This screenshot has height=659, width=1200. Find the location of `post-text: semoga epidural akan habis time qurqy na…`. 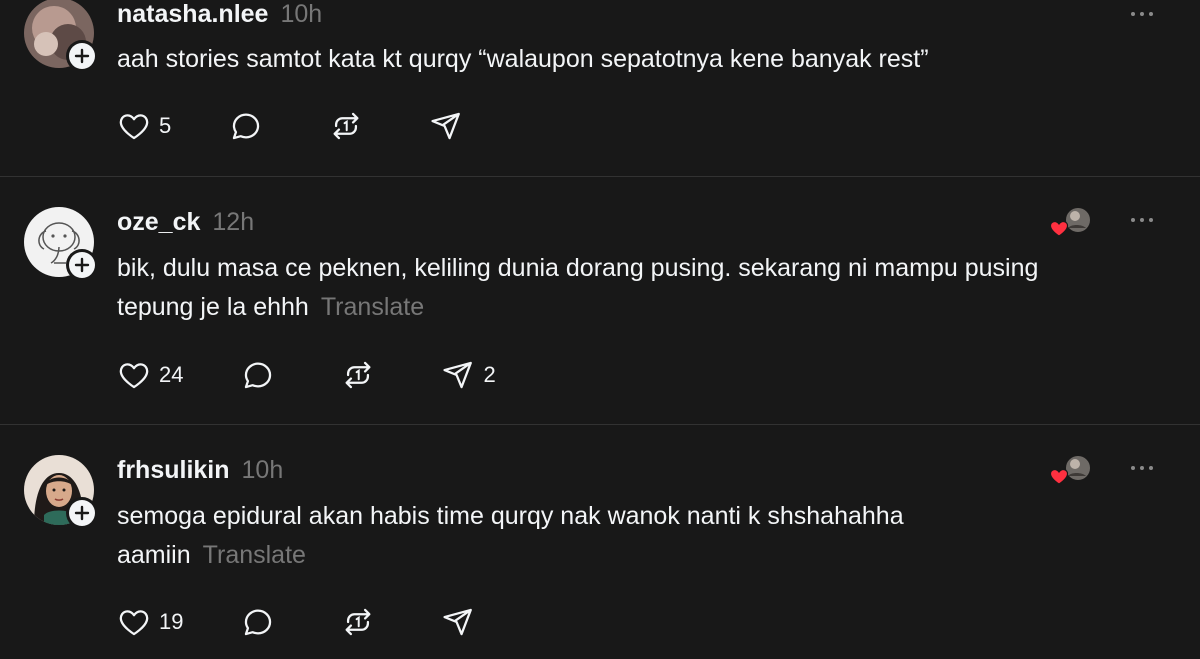

post-text: semoga epidural akan habis time qurqy na… is located at coordinates (510, 535).